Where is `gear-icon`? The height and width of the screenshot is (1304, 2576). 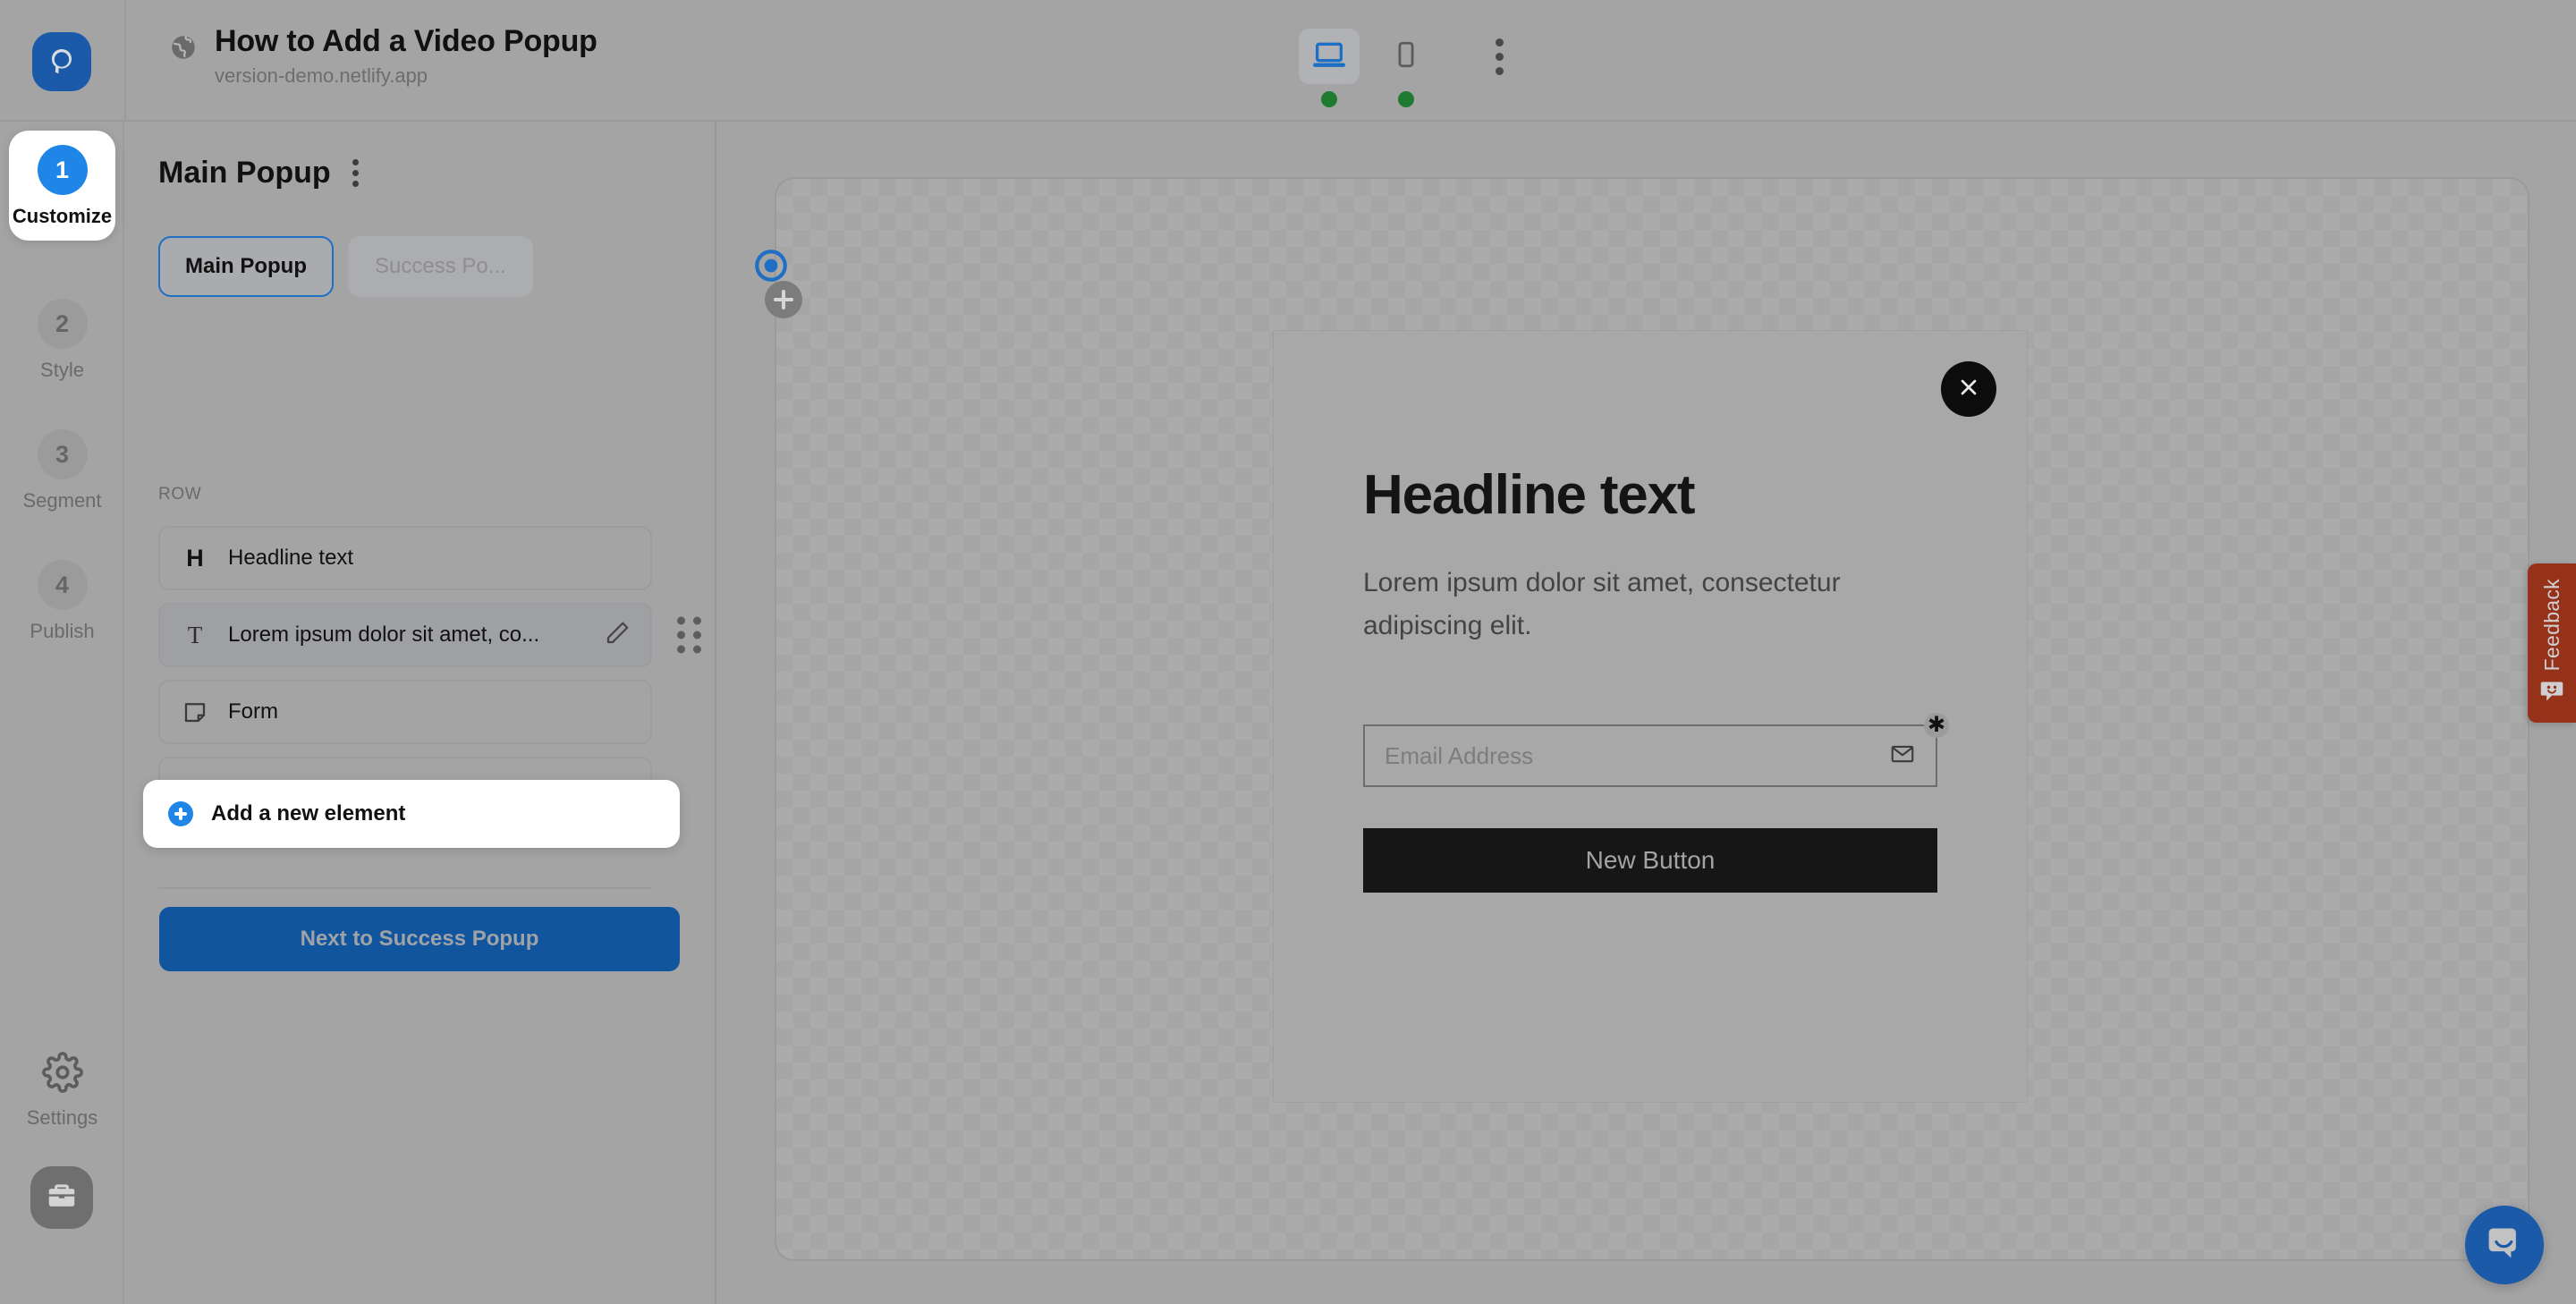
gear-icon is located at coordinates (62, 1074).